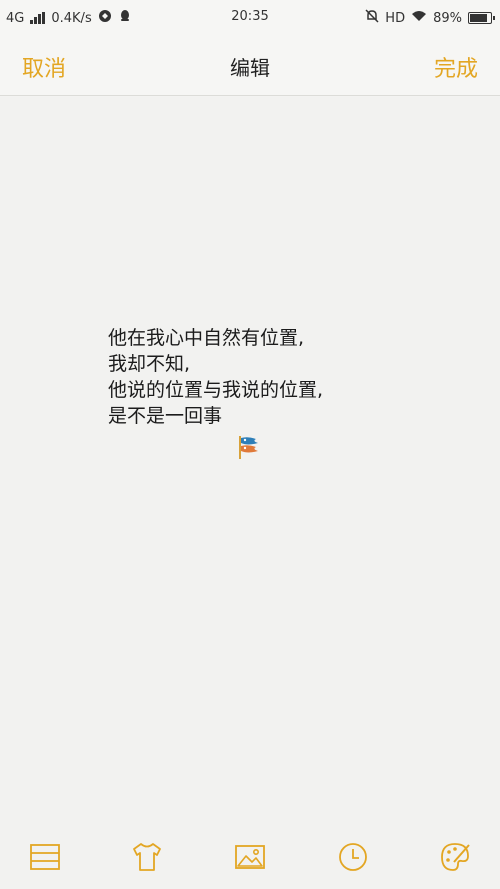  Describe the element at coordinates (45, 857) in the screenshot. I see `list-icon` at that location.